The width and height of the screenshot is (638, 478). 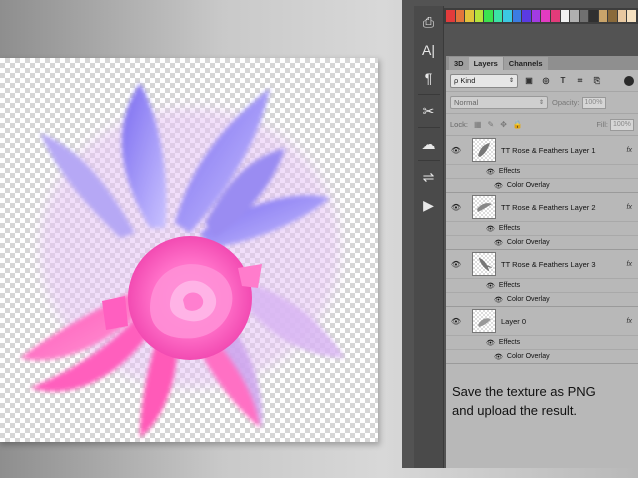 What do you see at coordinates (459, 63) in the screenshot?
I see `tab-3d: 3D` at bounding box center [459, 63].